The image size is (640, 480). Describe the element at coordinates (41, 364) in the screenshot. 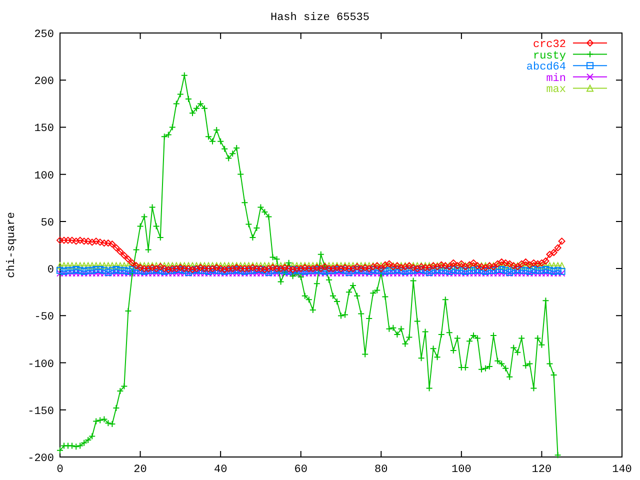

I see `axis-tick-label: -100` at that location.